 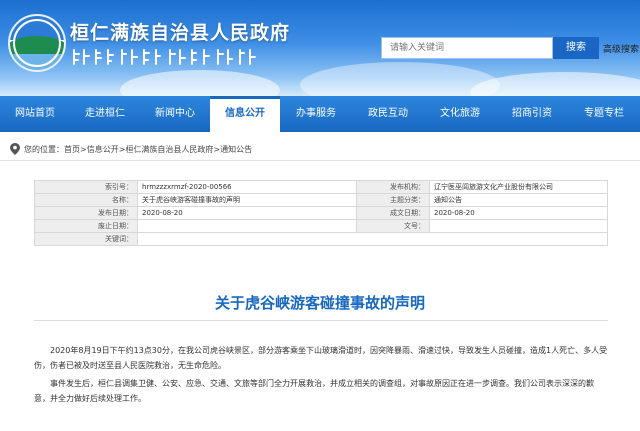 I want to click on breadcrumb: 您的位置： 首页 > 信息公开 > 桓仁满族自治县人民政府 > 通知公告, so click(x=131, y=149).